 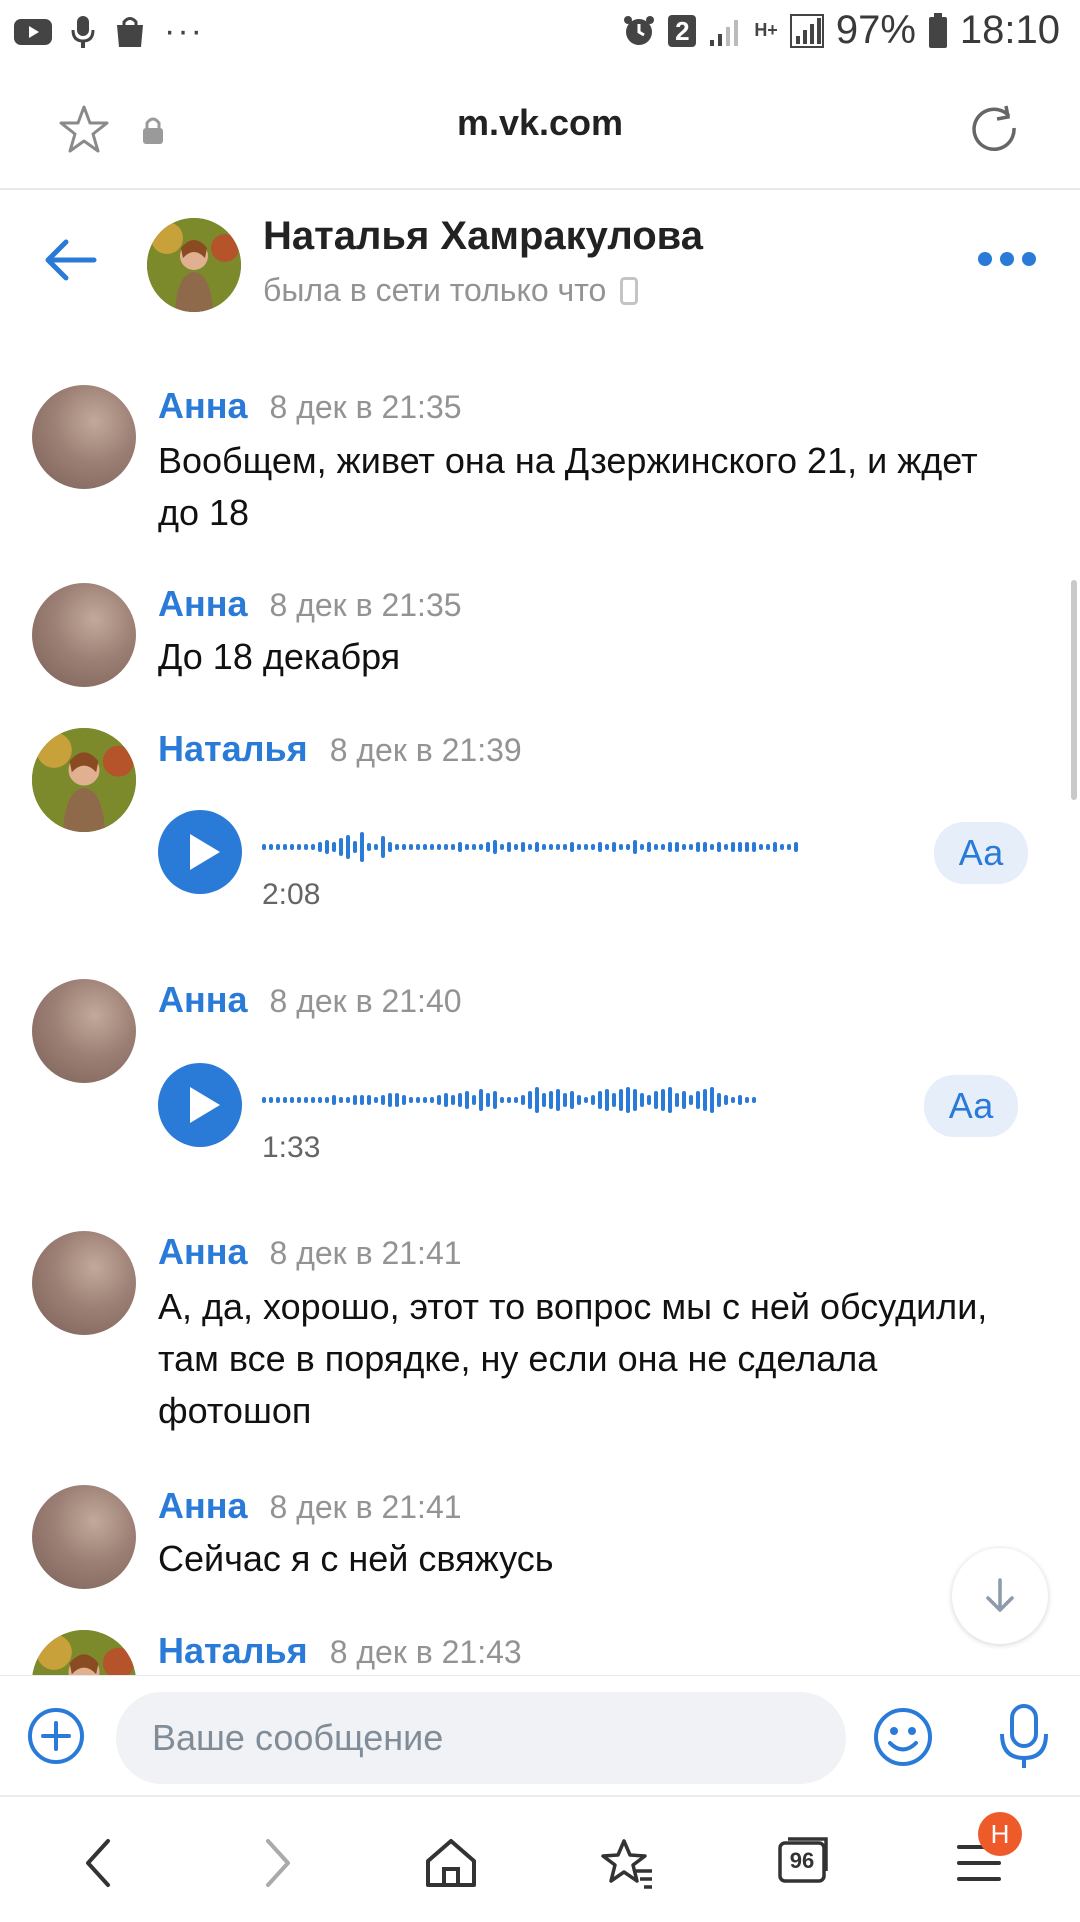 I want to click on back-arrow-icon, so click(x=70, y=260).